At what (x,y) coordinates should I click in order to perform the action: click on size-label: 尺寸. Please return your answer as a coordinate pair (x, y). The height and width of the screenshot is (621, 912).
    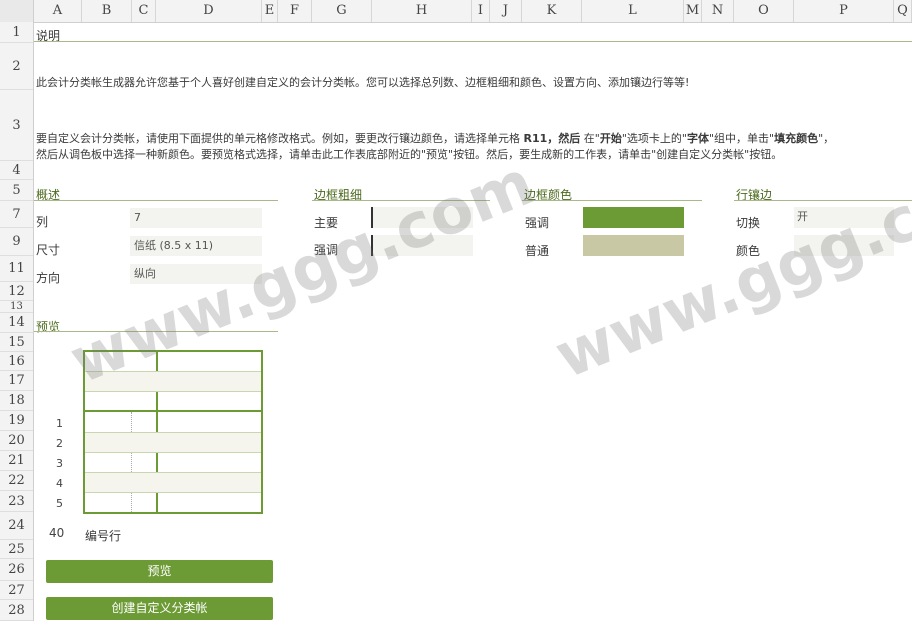
    Looking at the image, I should click on (48, 250).